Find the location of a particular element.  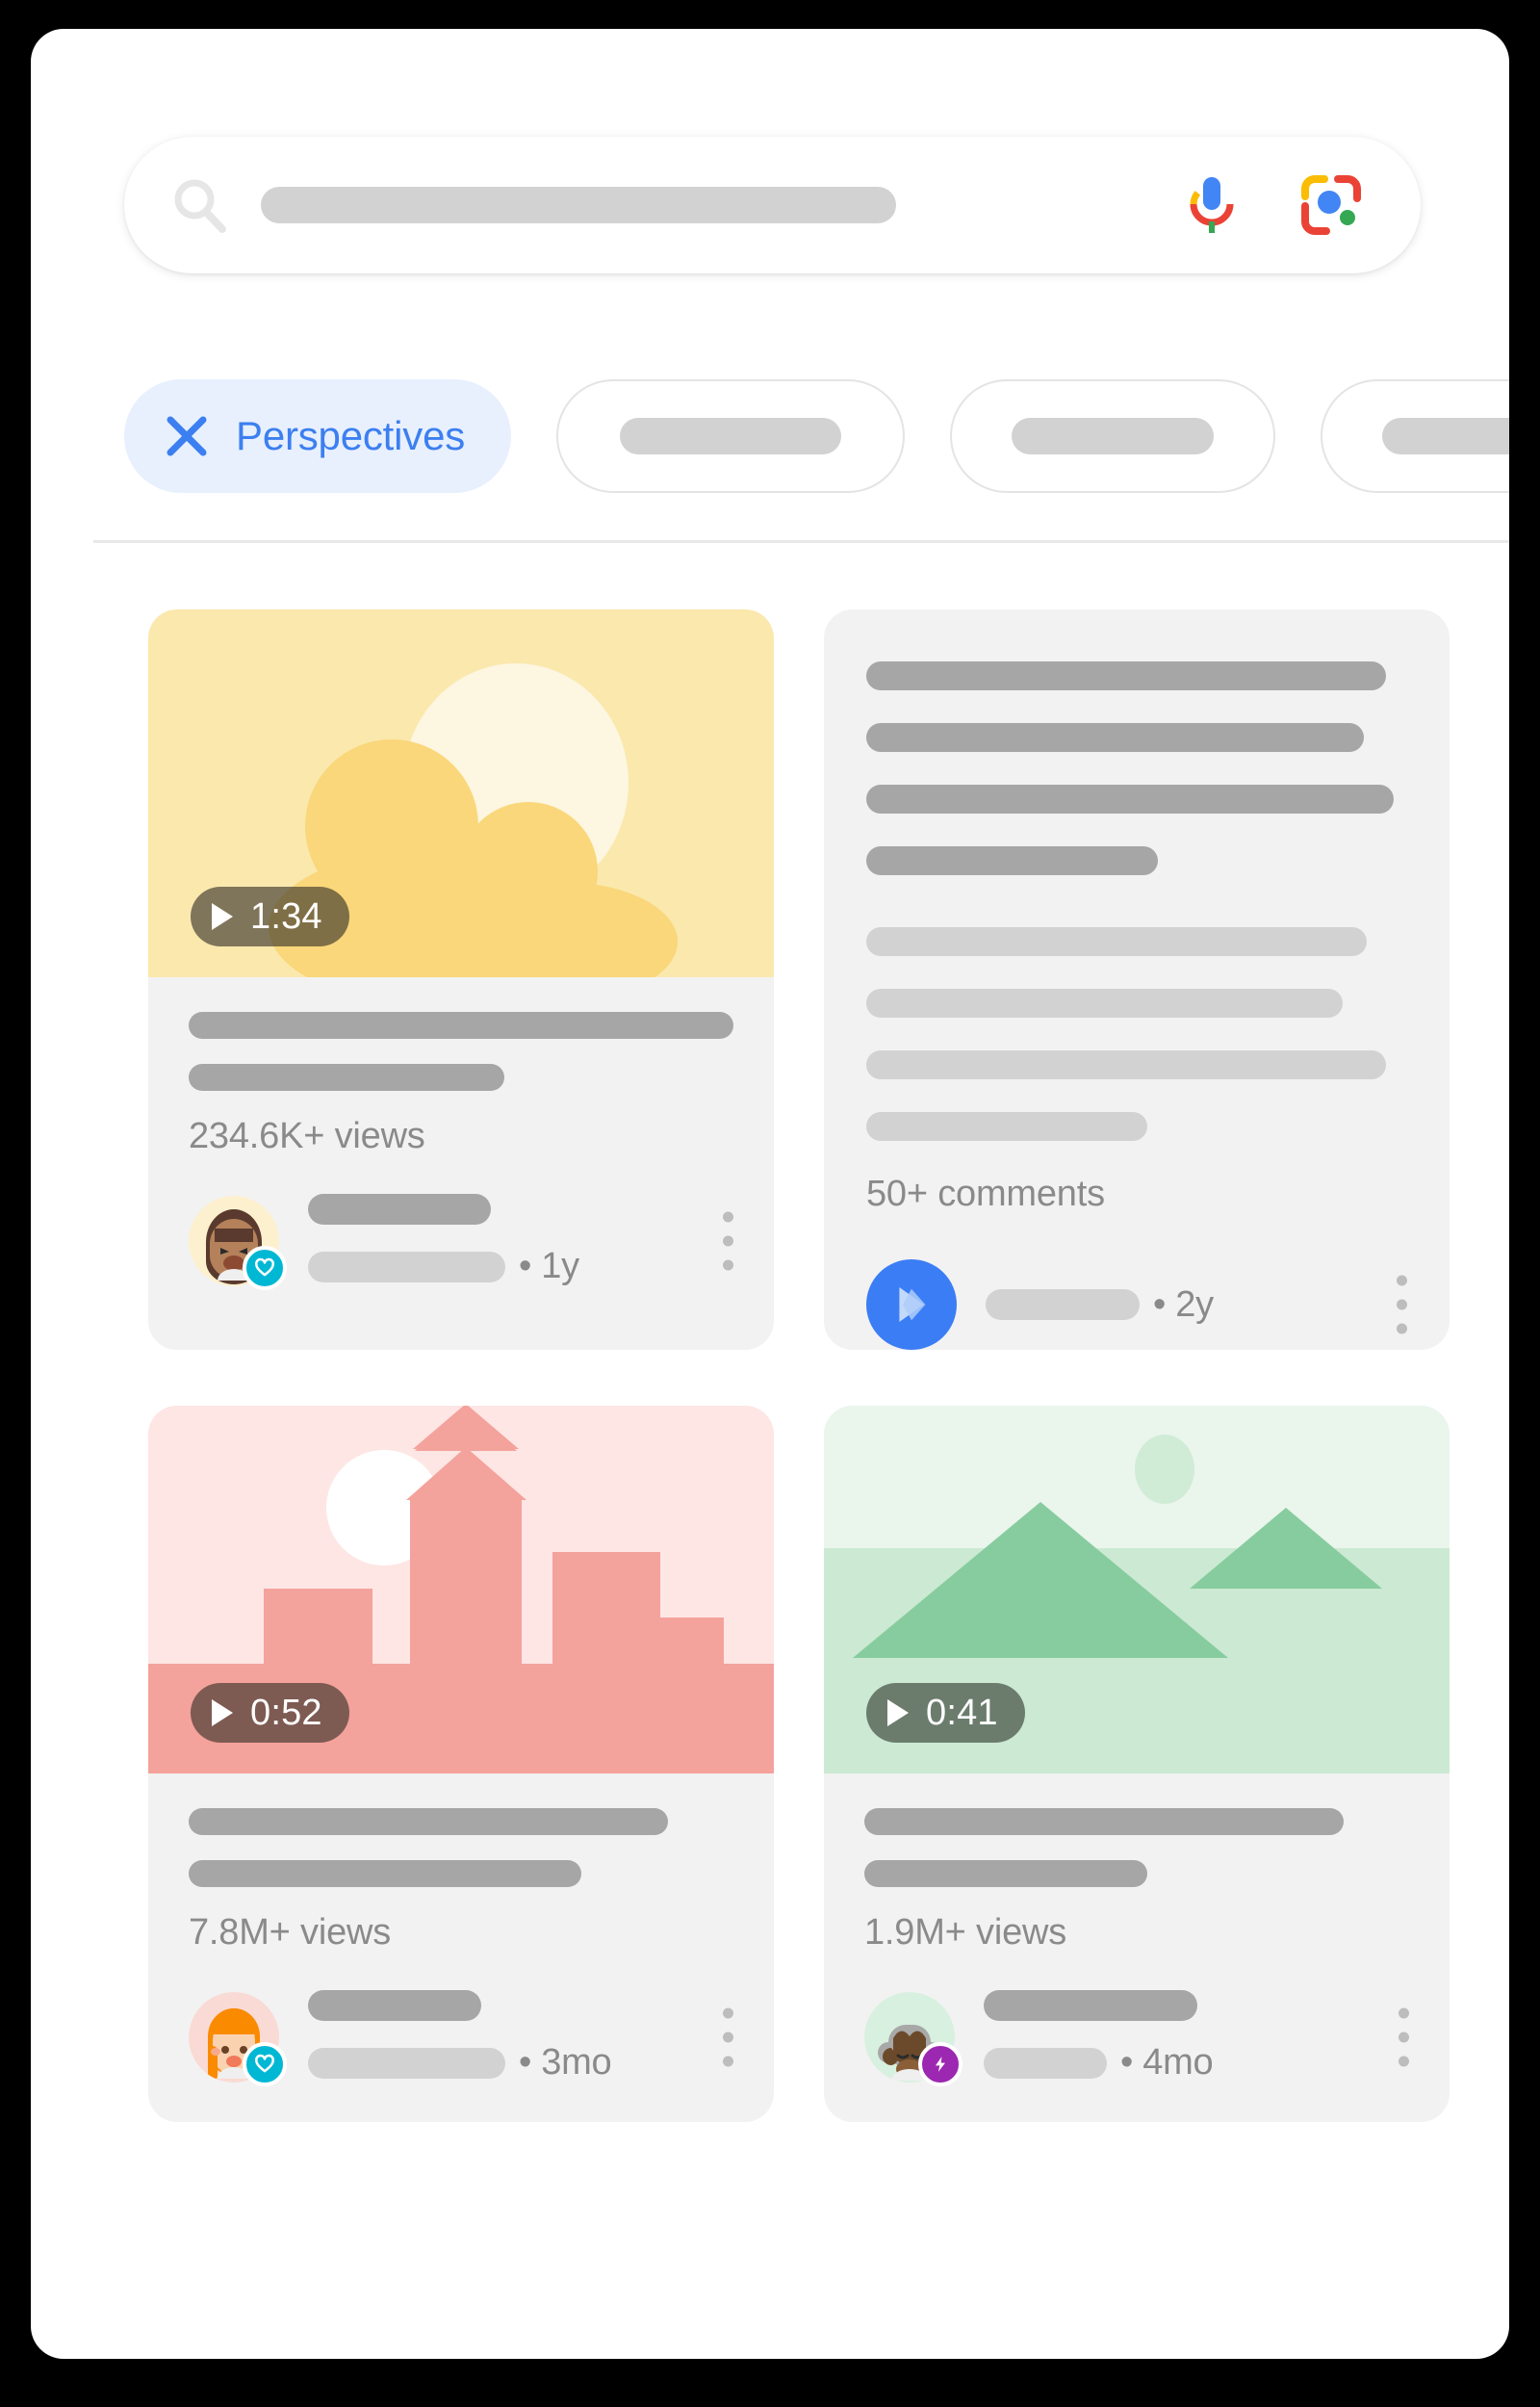

result-card-discussion: 50+ comments • 2y is located at coordinates (1137, 979).